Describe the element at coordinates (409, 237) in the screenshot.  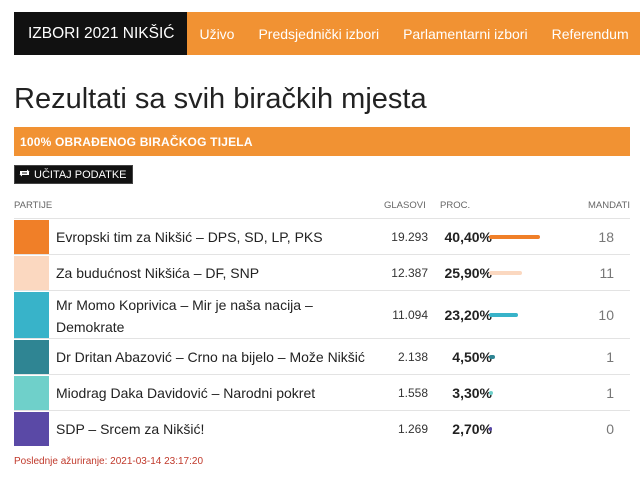
I see `party-votes: 19.293` at that location.